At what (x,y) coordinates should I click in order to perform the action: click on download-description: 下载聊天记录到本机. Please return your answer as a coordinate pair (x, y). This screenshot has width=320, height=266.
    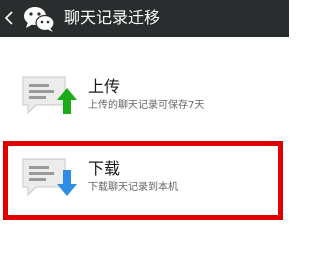
    Looking at the image, I should click on (133, 187).